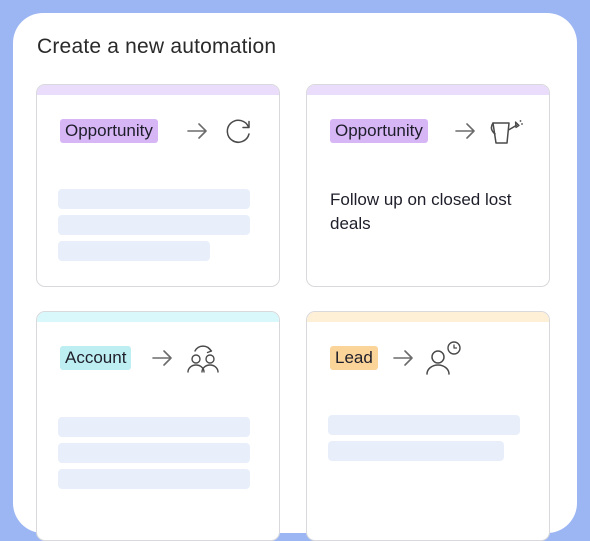 This screenshot has width=590, height=541. I want to click on automation-description: Follow up on closed lost deals, so click(421, 211).